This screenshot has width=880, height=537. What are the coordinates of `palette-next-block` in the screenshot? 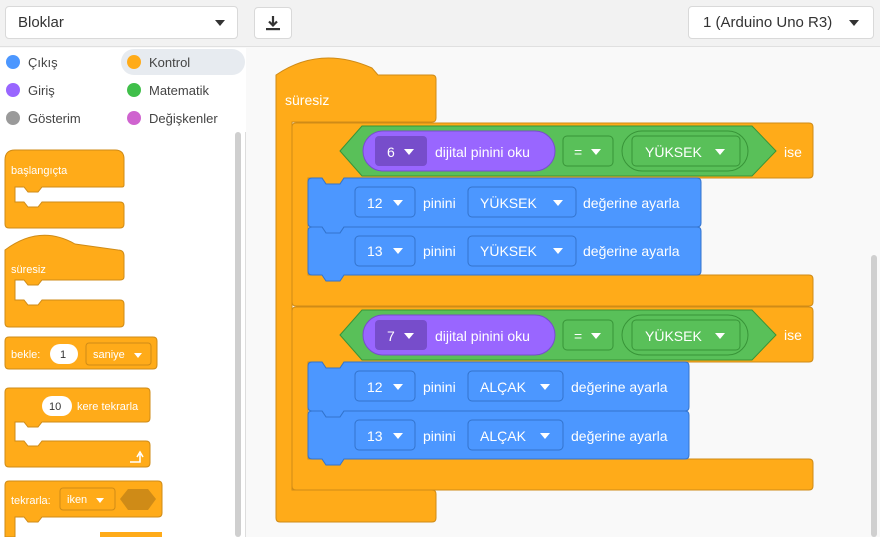 It's located at (131, 534).